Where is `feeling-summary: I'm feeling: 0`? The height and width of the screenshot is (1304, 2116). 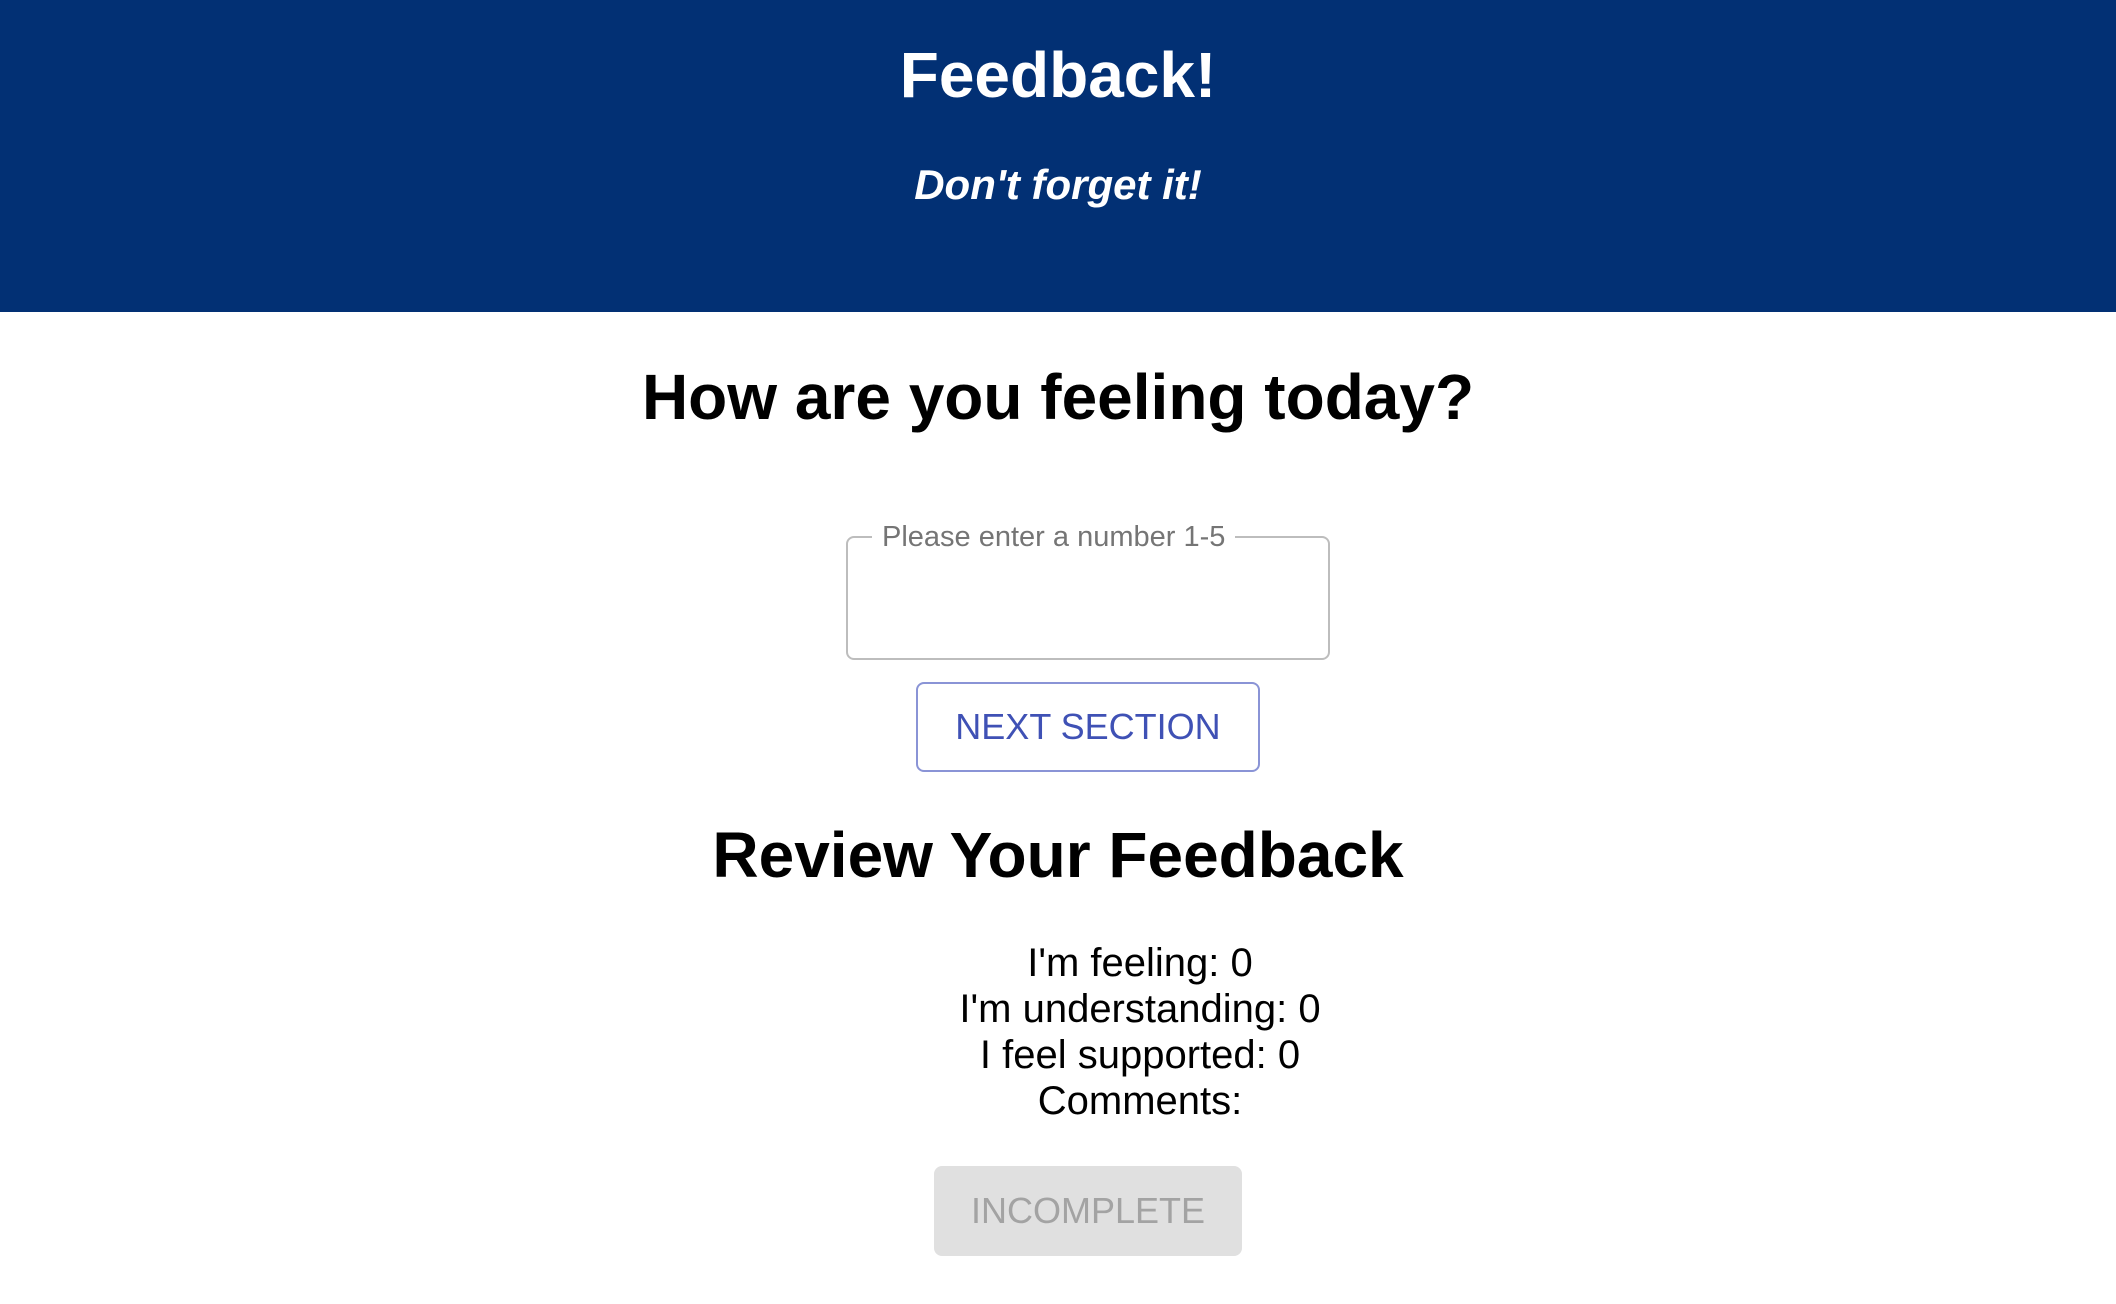 feeling-summary: I'm feeling: 0 is located at coordinates (1140, 963).